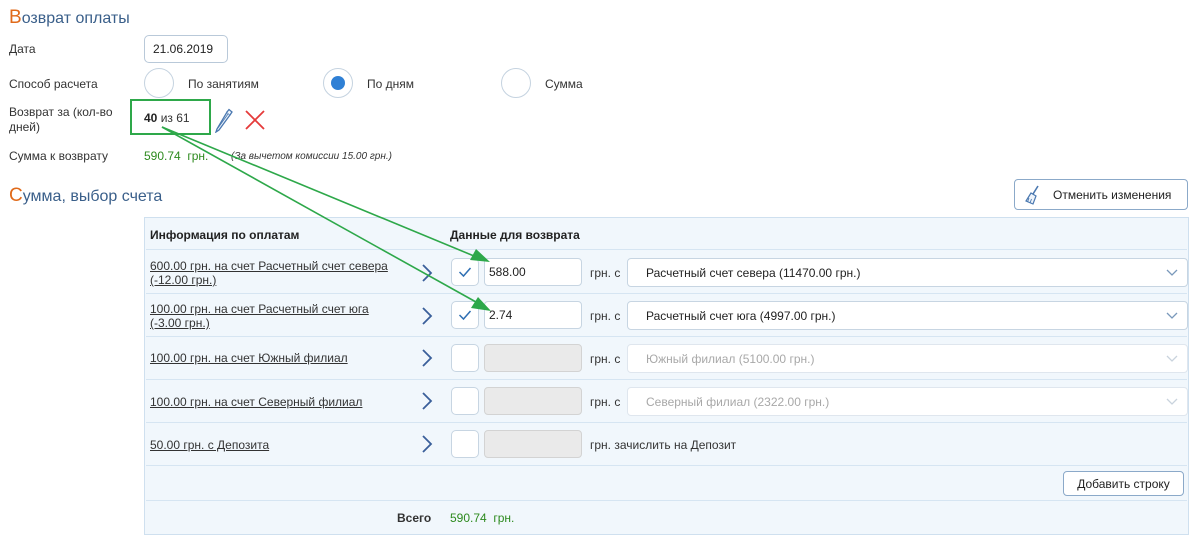 The height and width of the screenshot is (535, 1189). I want to click on payment-link-5: 50.00 грн. с Депозита, so click(280, 445).